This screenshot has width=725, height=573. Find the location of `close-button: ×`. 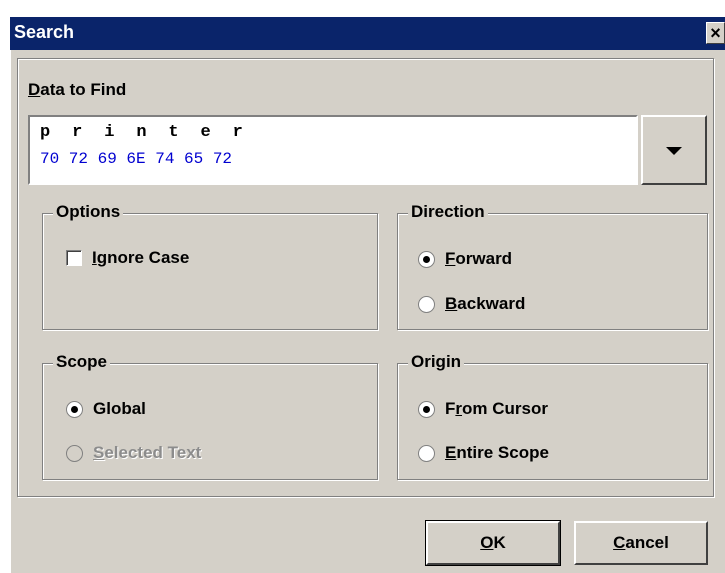

close-button: × is located at coordinates (715, 33).